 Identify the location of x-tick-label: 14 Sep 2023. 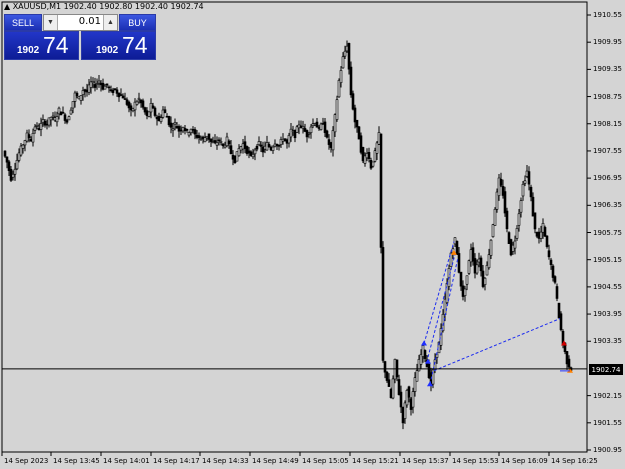
(26, 461).